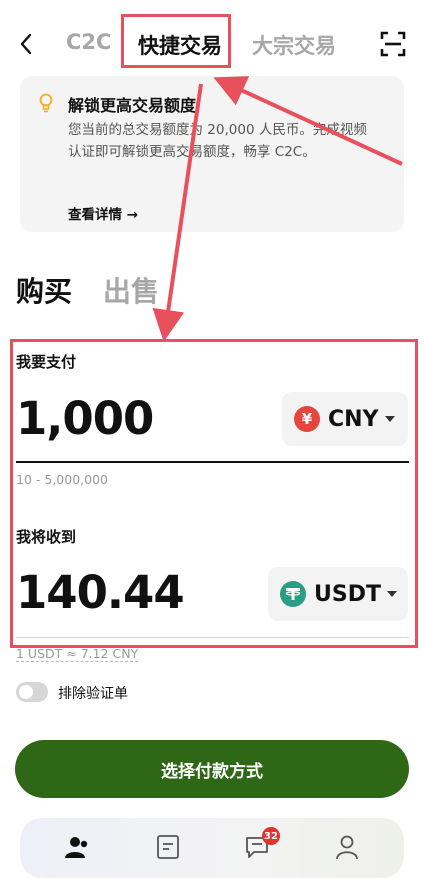 Image resolution: width=424 pixels, height=878 pixels. Describe the element at coordinates (131, 290) in the screenshot. I see `tab-sell: 出售` at that location.